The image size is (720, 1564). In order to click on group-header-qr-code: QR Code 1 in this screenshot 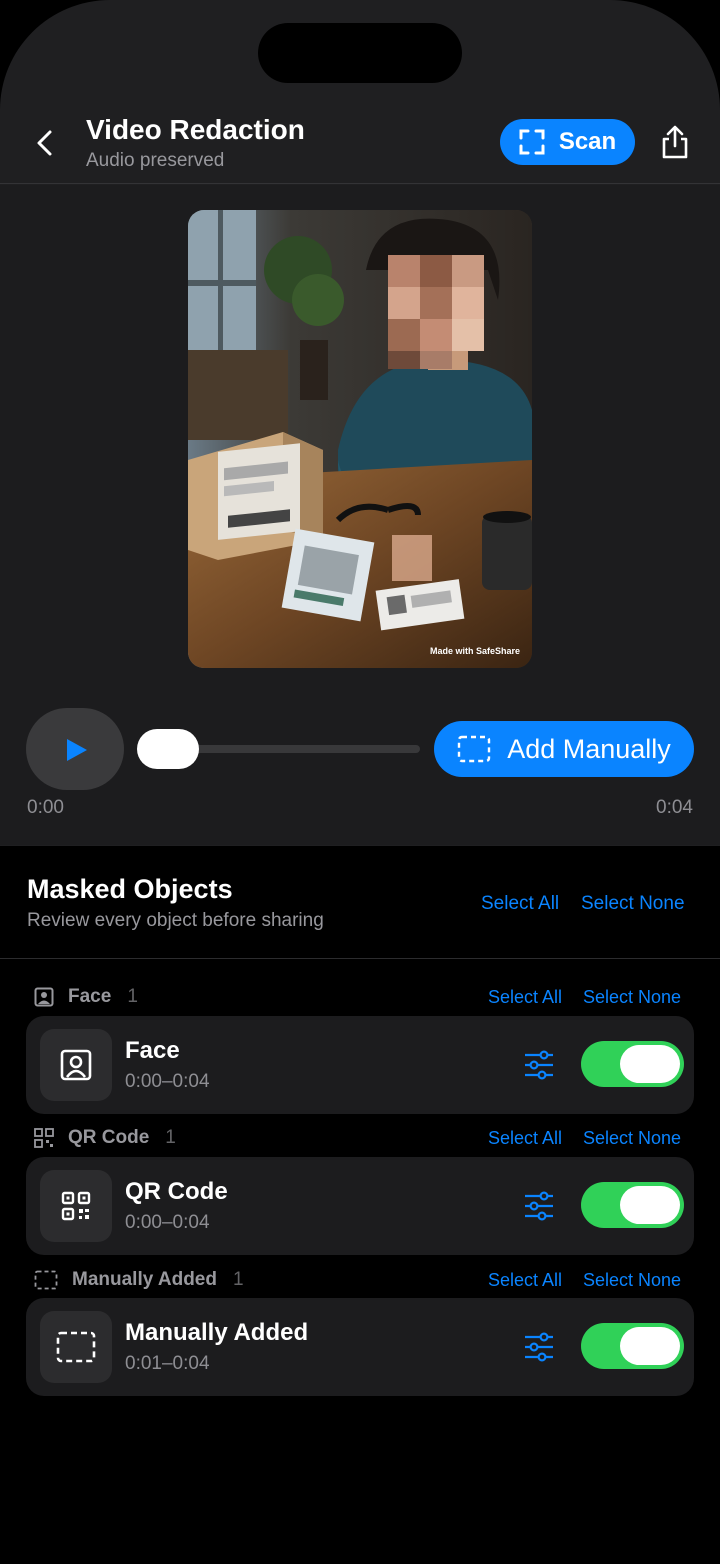, I will do `click(105, 1138)`.